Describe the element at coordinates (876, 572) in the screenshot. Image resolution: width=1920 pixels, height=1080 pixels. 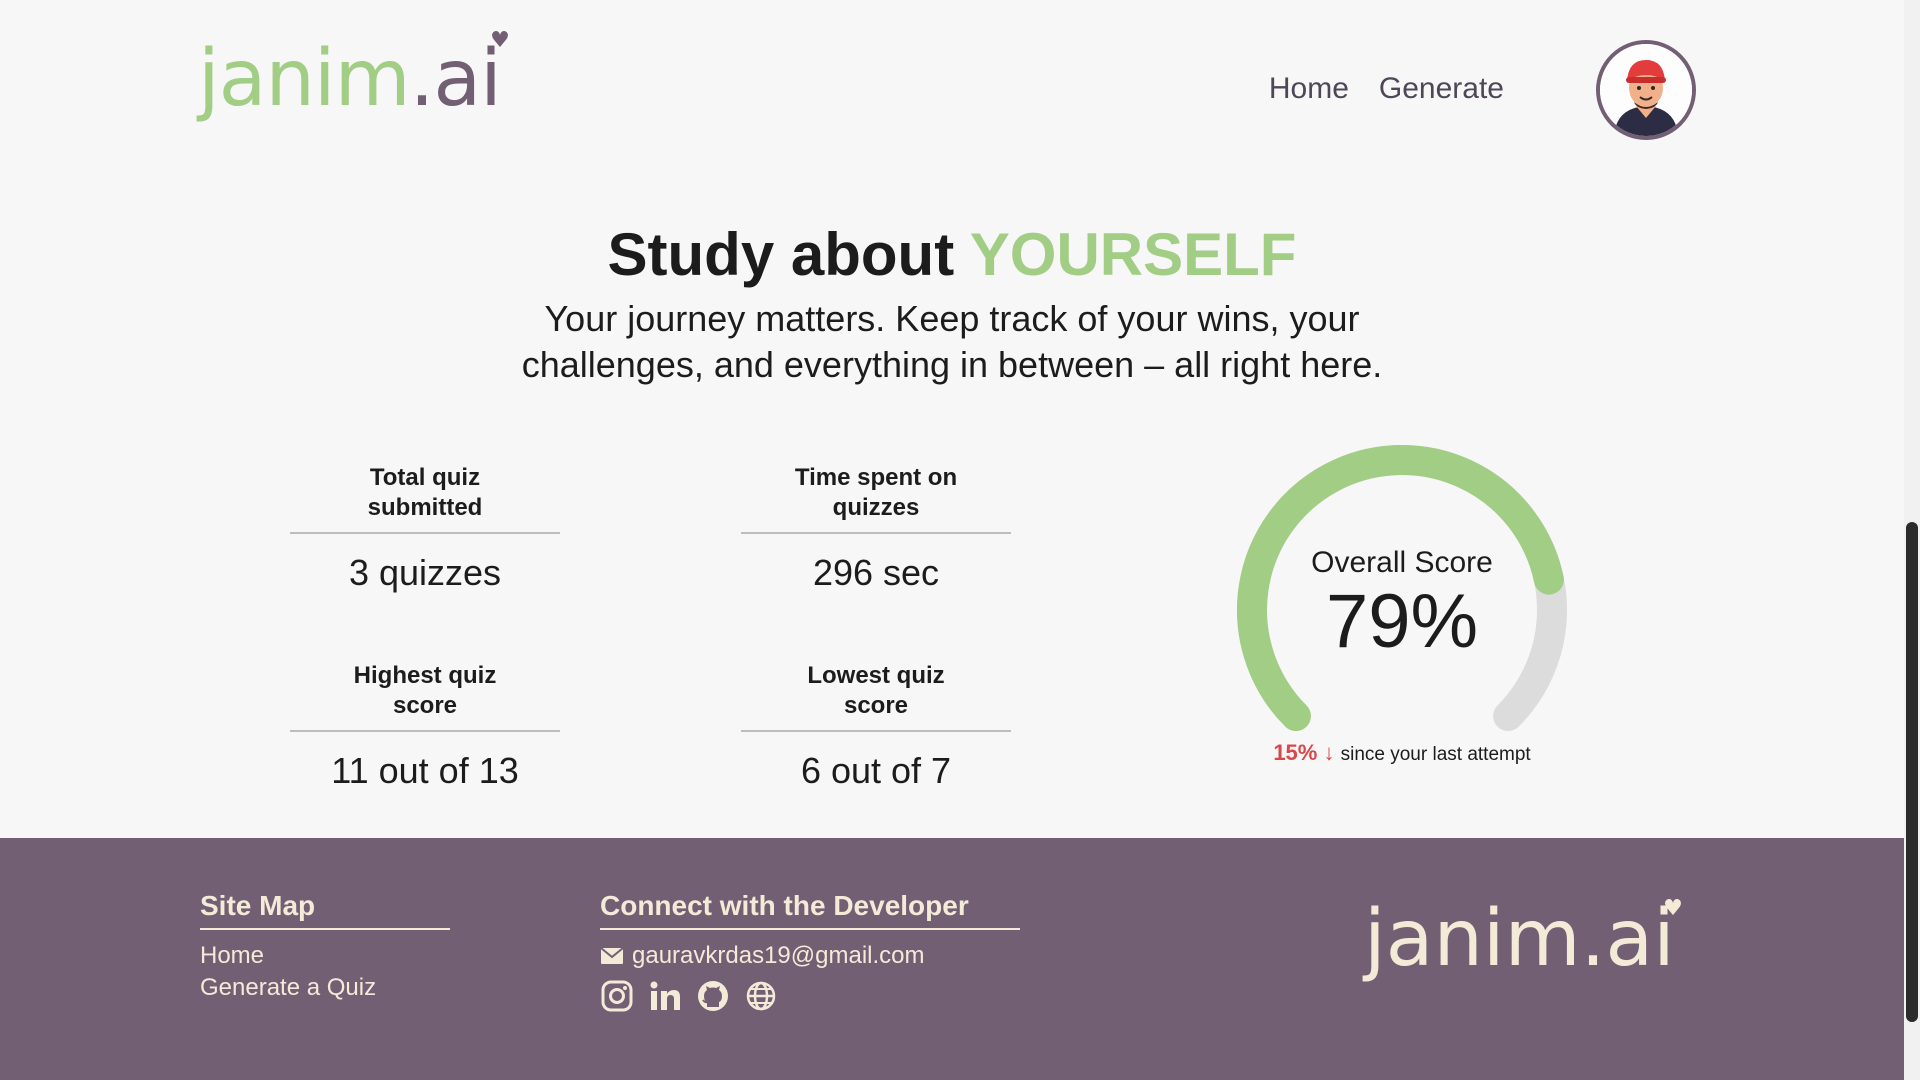
I see `stat-value: 296 sec` at that location.